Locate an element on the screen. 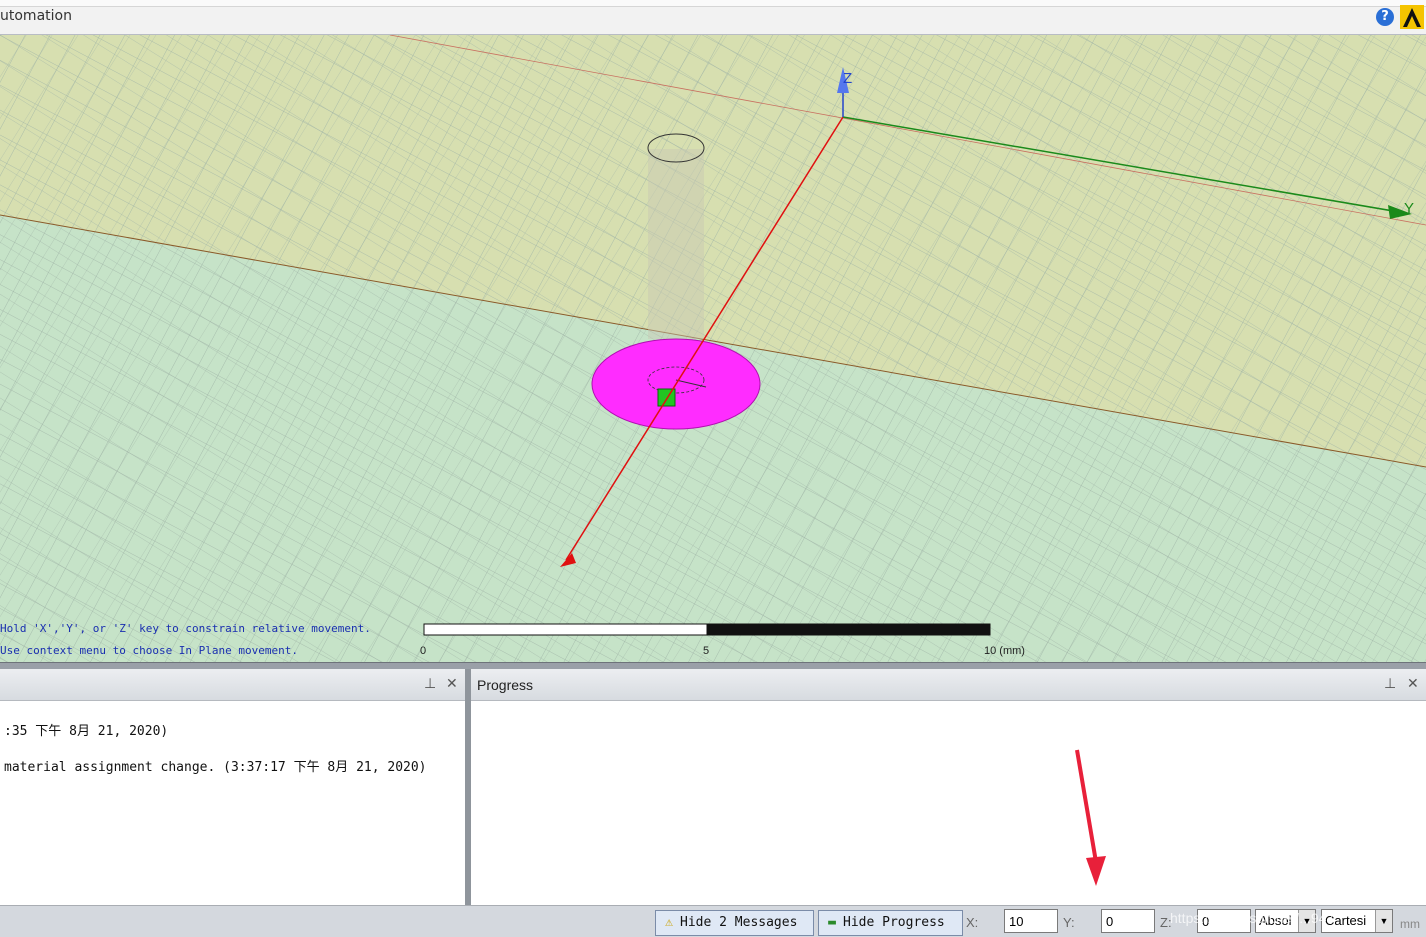 Image resolution: width=1426 pixels, height=937 pixels. y-axis-label: Y is located at coordinates (1409, 208).